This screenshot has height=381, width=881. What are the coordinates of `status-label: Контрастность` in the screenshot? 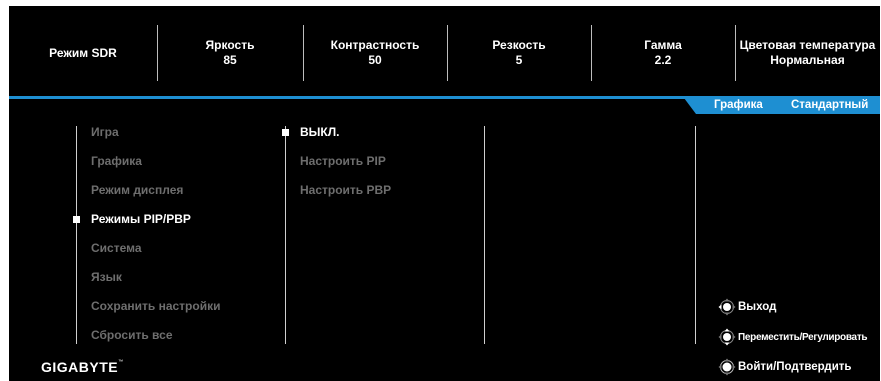 It's located at (375, 45).